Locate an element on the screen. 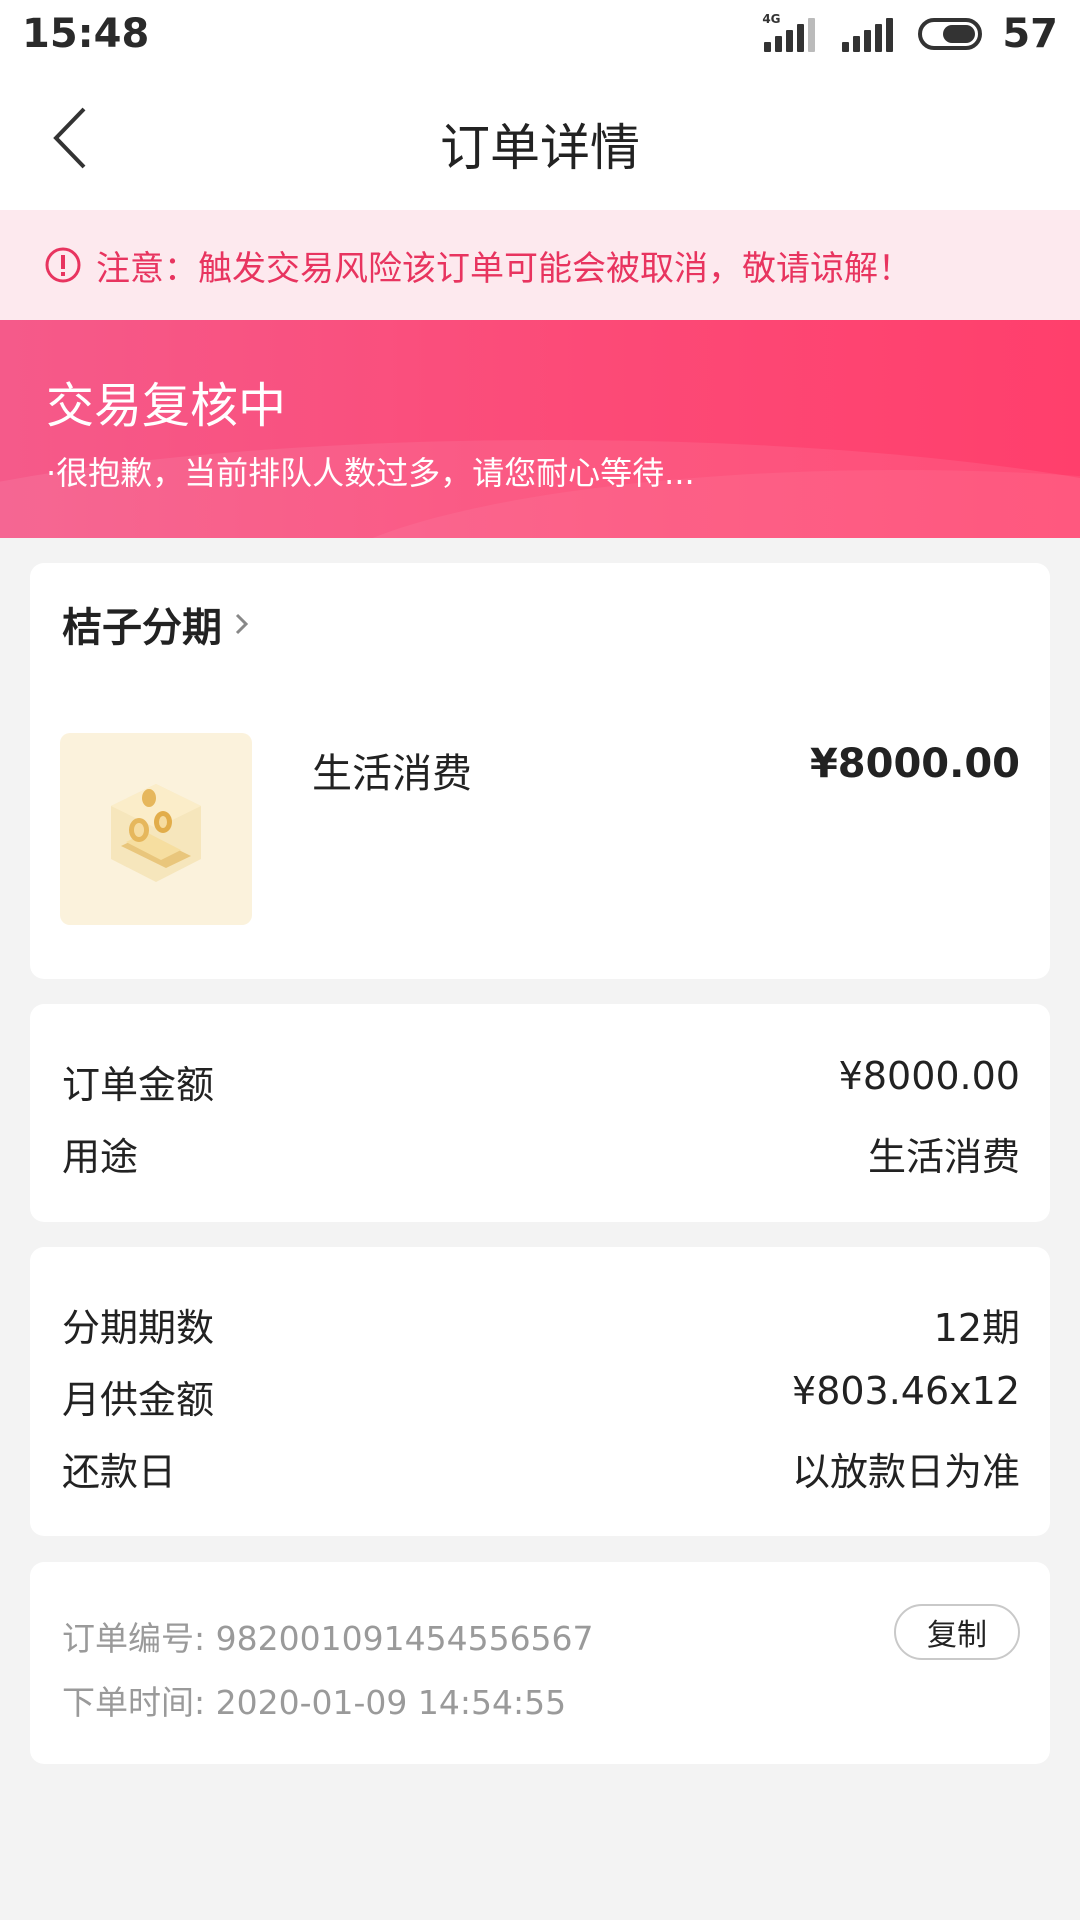  order-number-line: 订单编号: 982001091454556567 is located at coordinates (328, 1636).